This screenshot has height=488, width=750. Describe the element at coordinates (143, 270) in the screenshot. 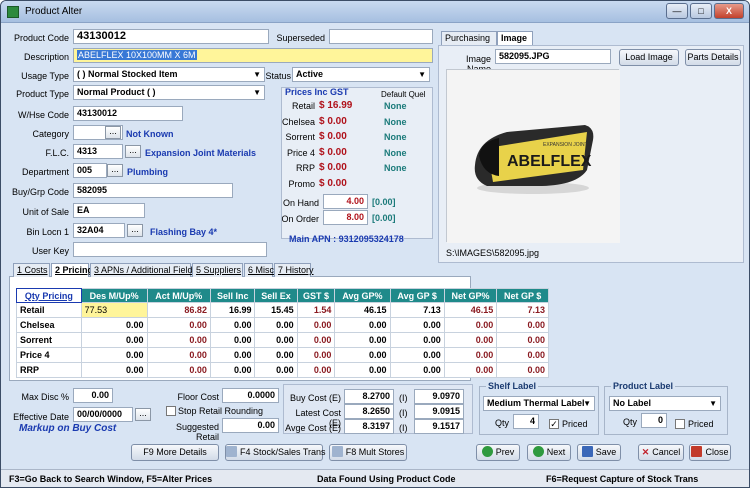

I see `tab-3-apns-additional-fields: 3 APNs / Additional Fields` at that location.